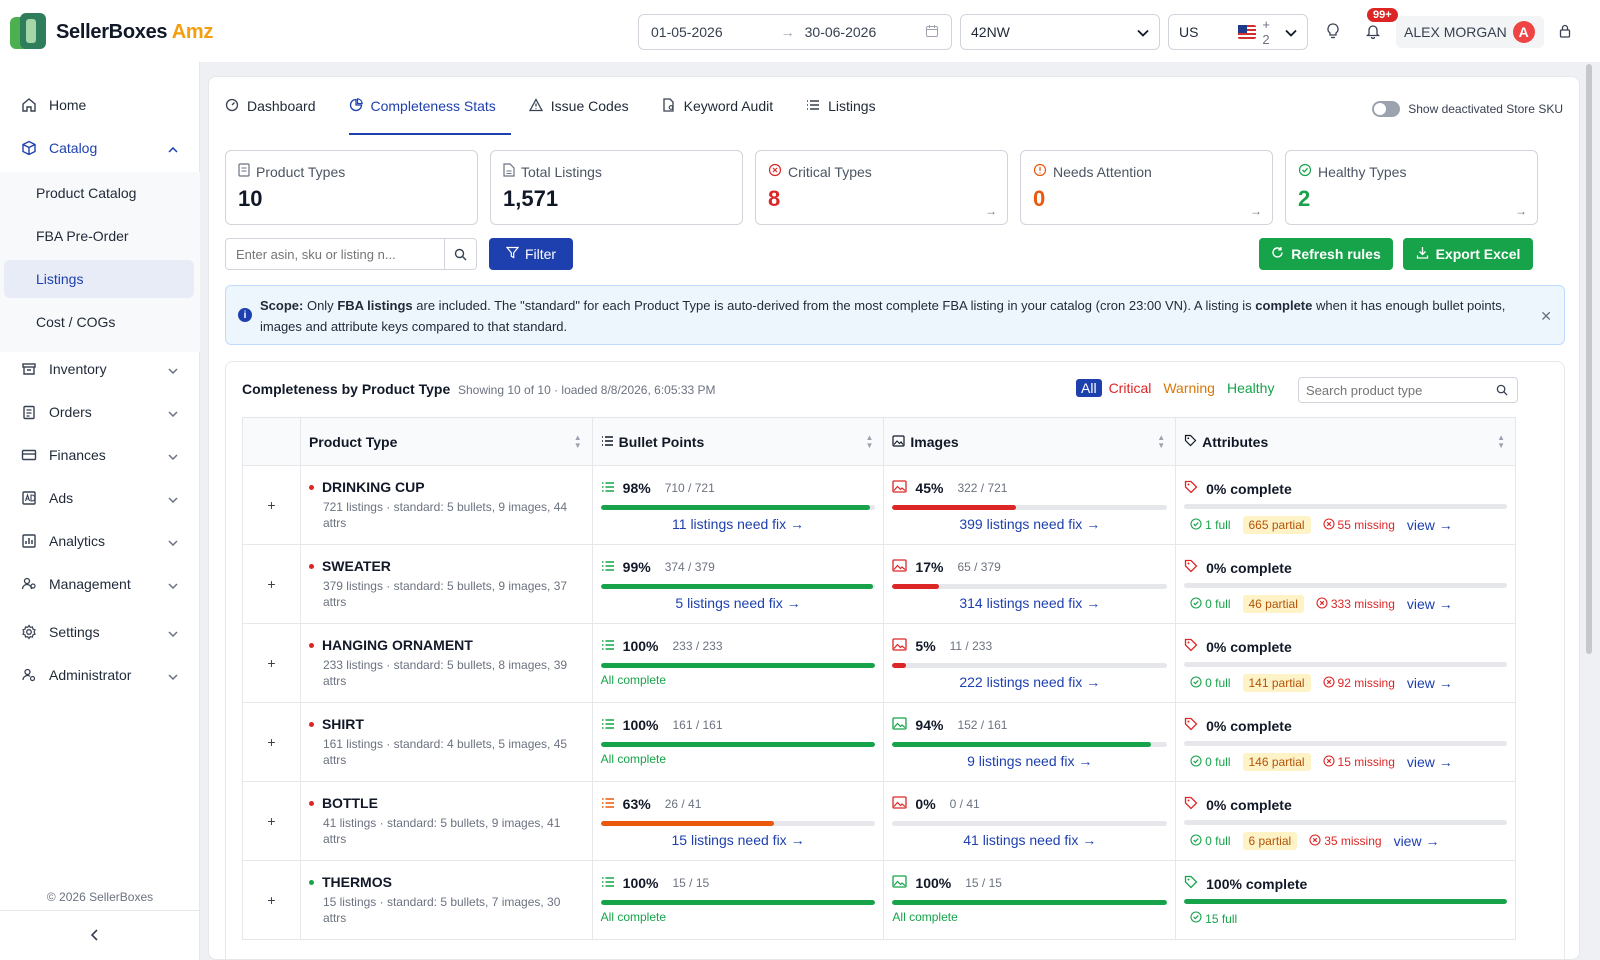 This screenshot has width=1600, height=960. Describe the element at coordinates (430, 106) in the screenshot. I see `tab-completeness-stats: Completeness Stats` at that location.